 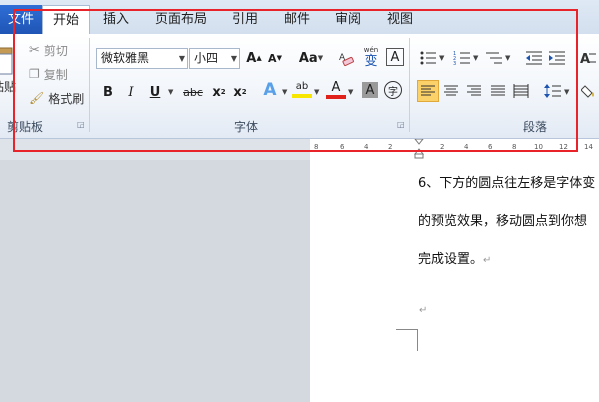 I want to click on asian-layout-button: A, so click(x=588, y=58).